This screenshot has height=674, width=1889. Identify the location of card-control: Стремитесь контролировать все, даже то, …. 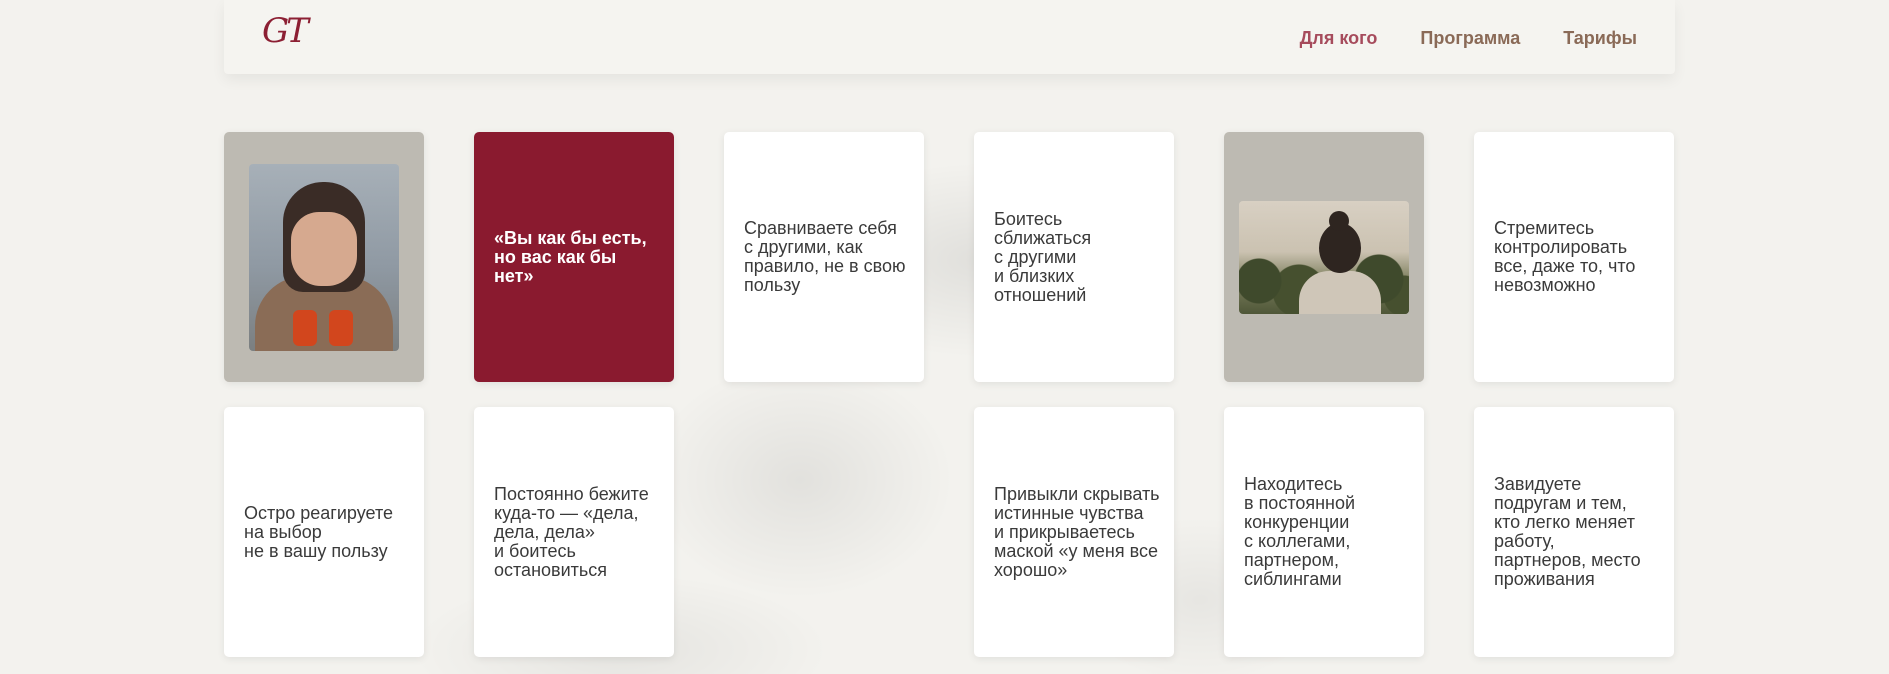
(1574, 257).